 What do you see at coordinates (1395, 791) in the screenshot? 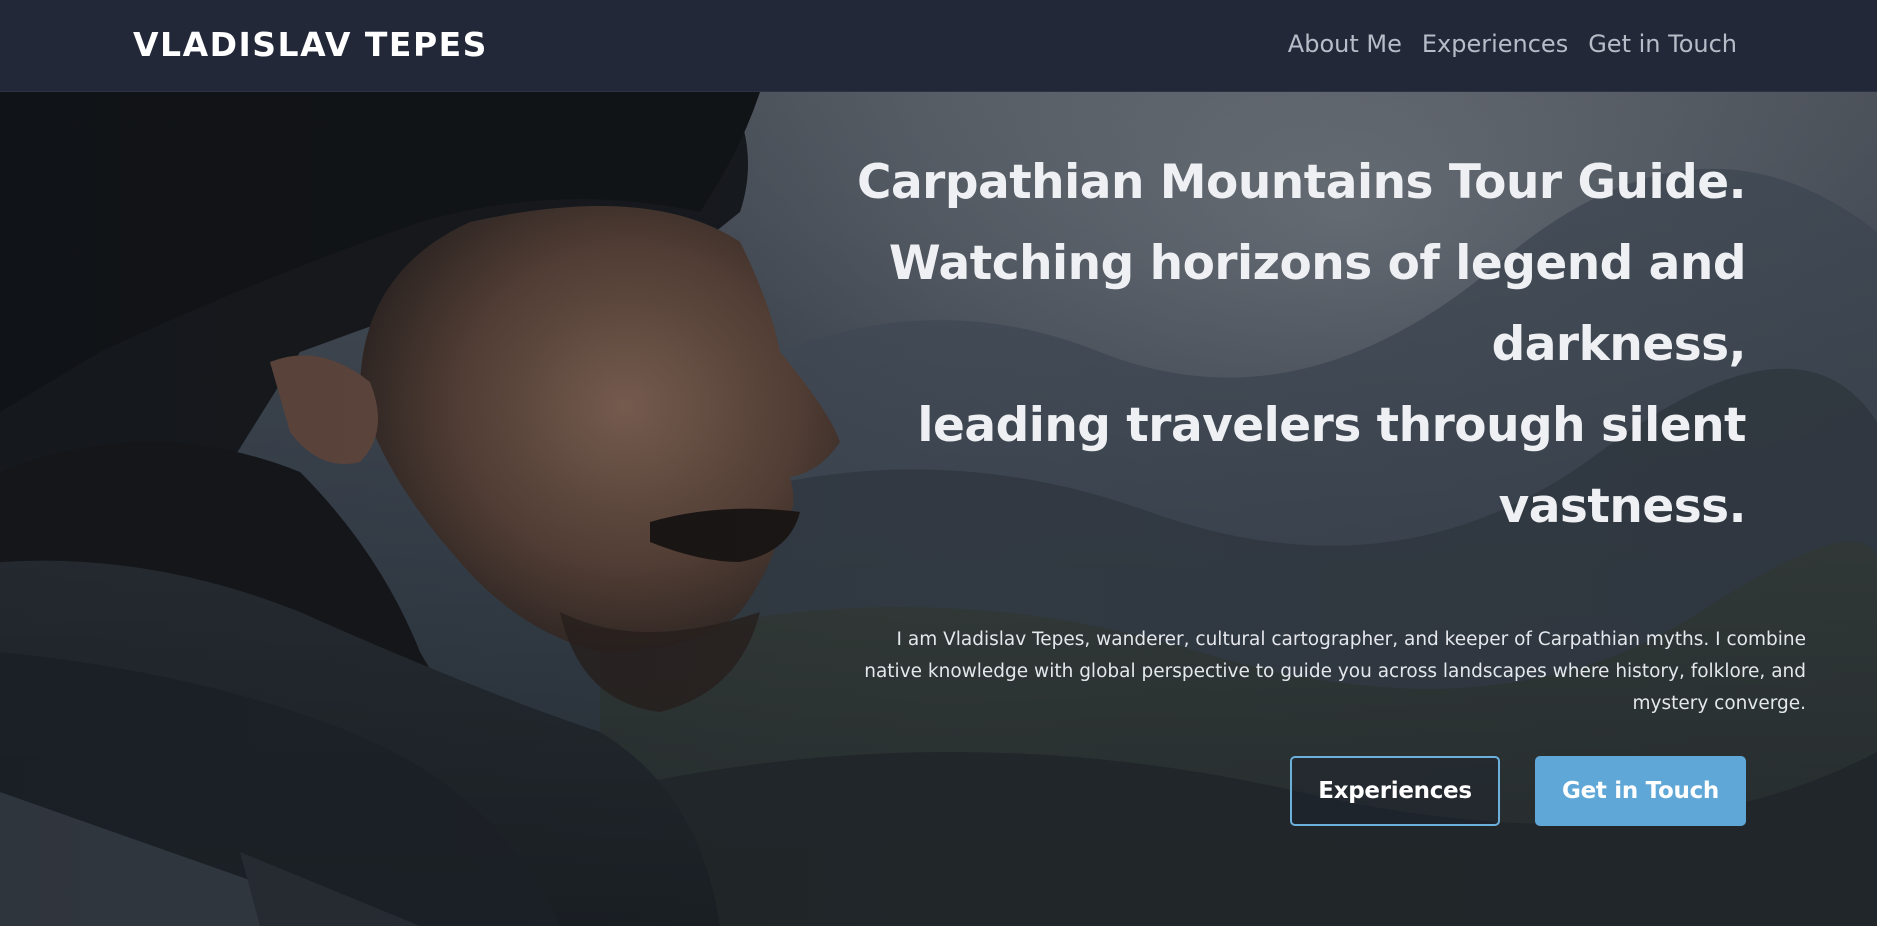
I see `experiences-button: Experiences` at bounding box center [1395, 791].